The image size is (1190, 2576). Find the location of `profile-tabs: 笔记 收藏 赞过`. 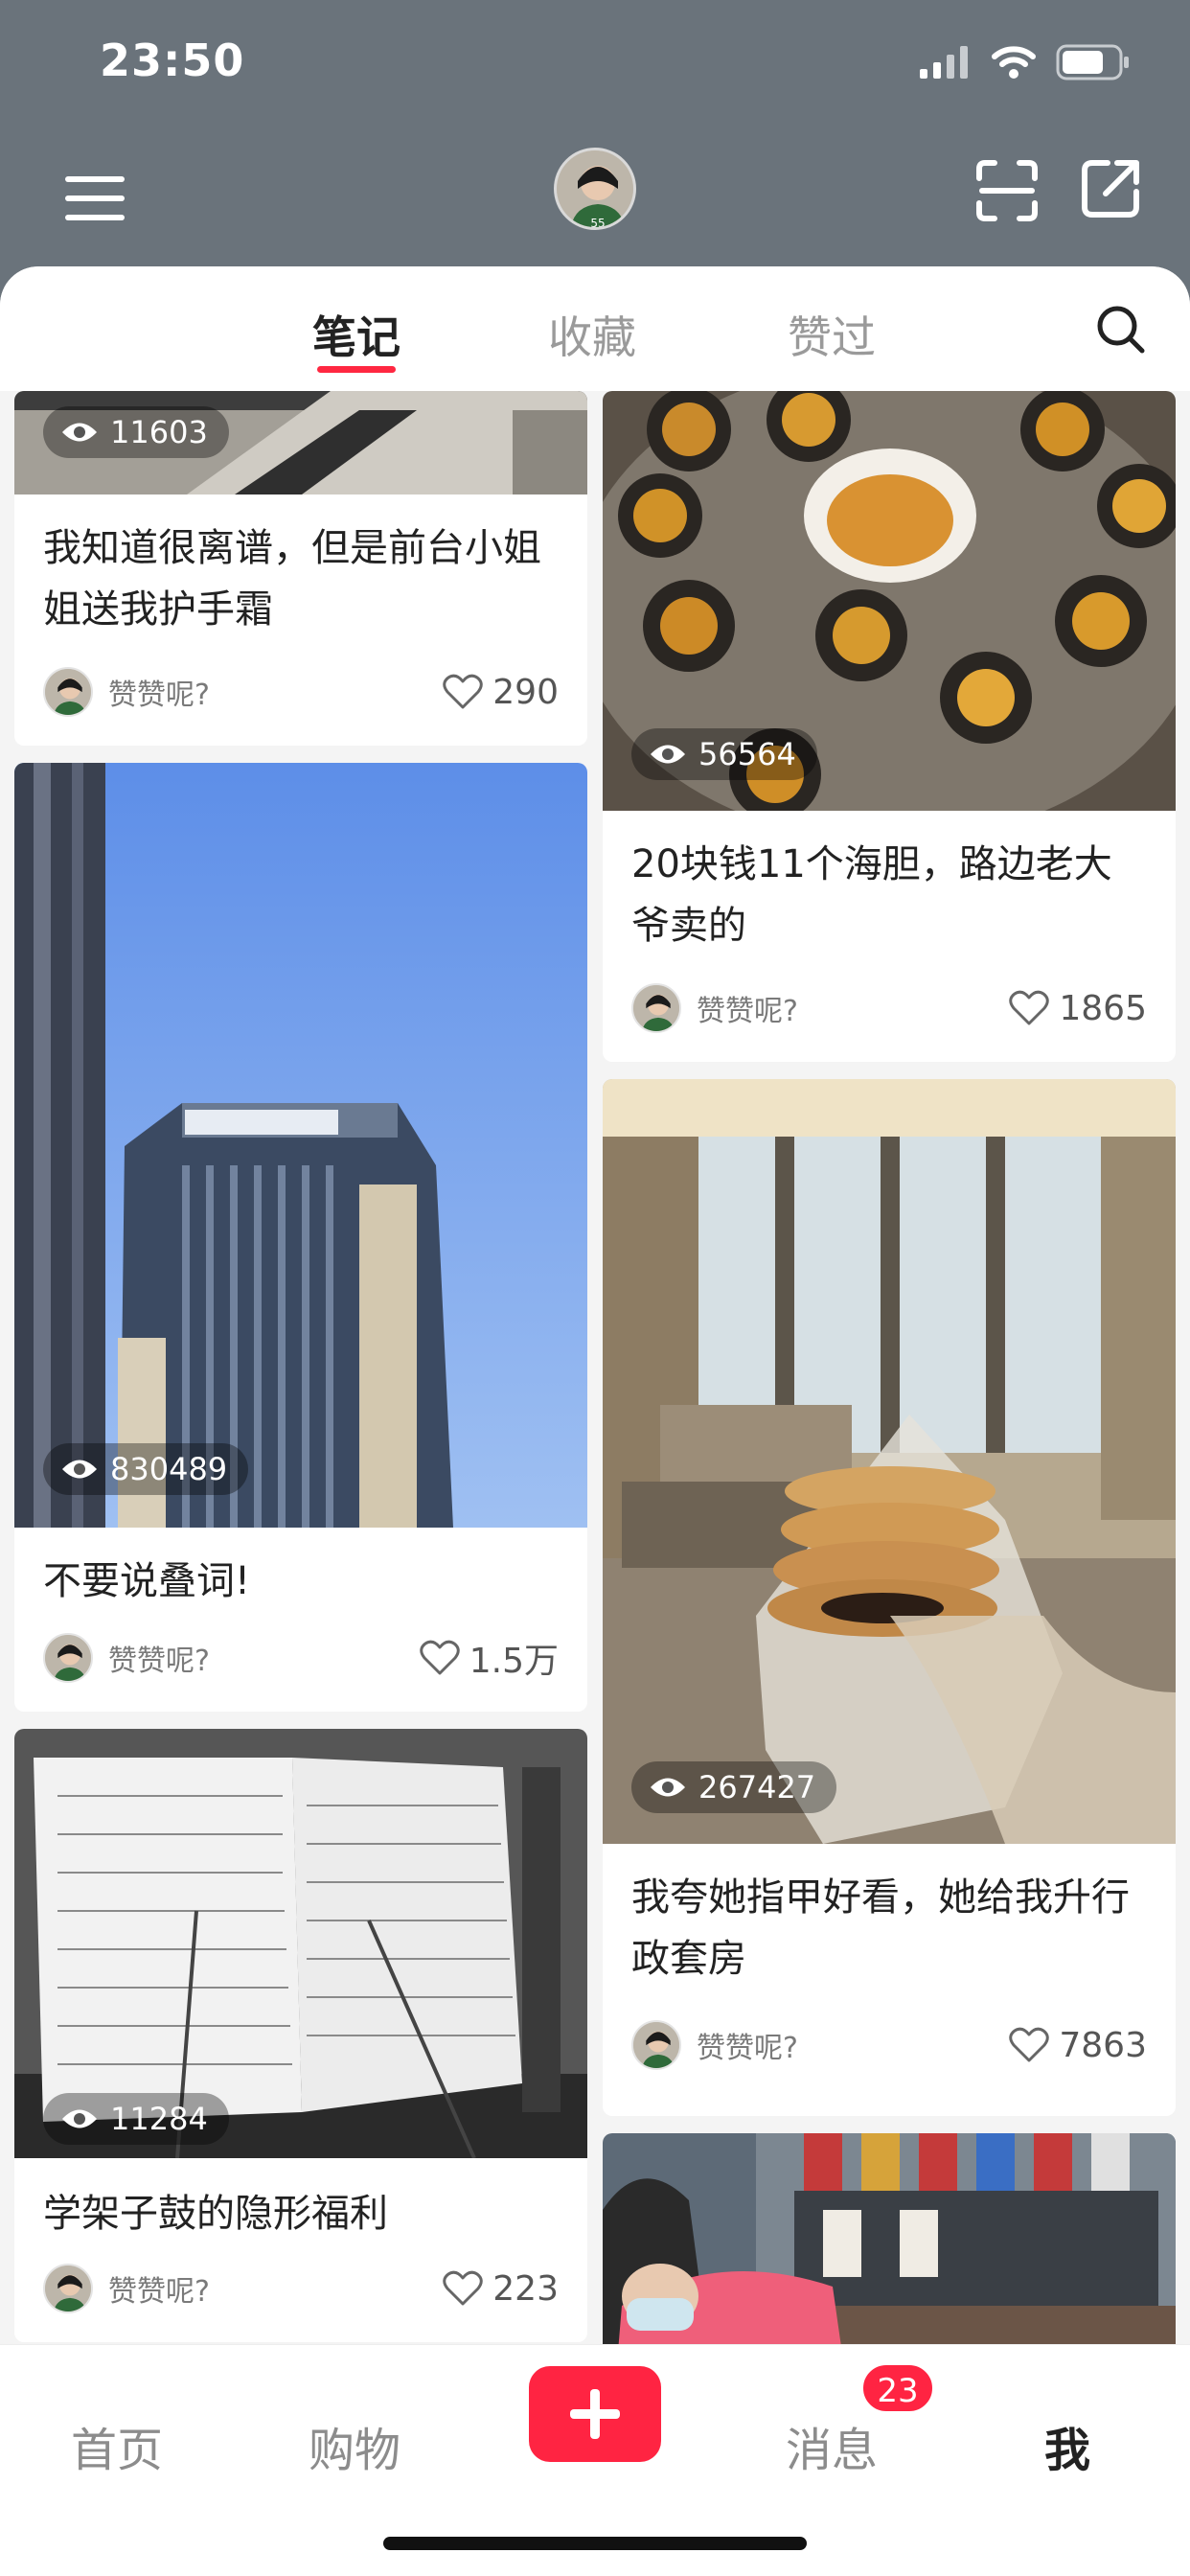

profile-tabs: 笔记 收藏 赞过 is located at coordinates (595, 328).